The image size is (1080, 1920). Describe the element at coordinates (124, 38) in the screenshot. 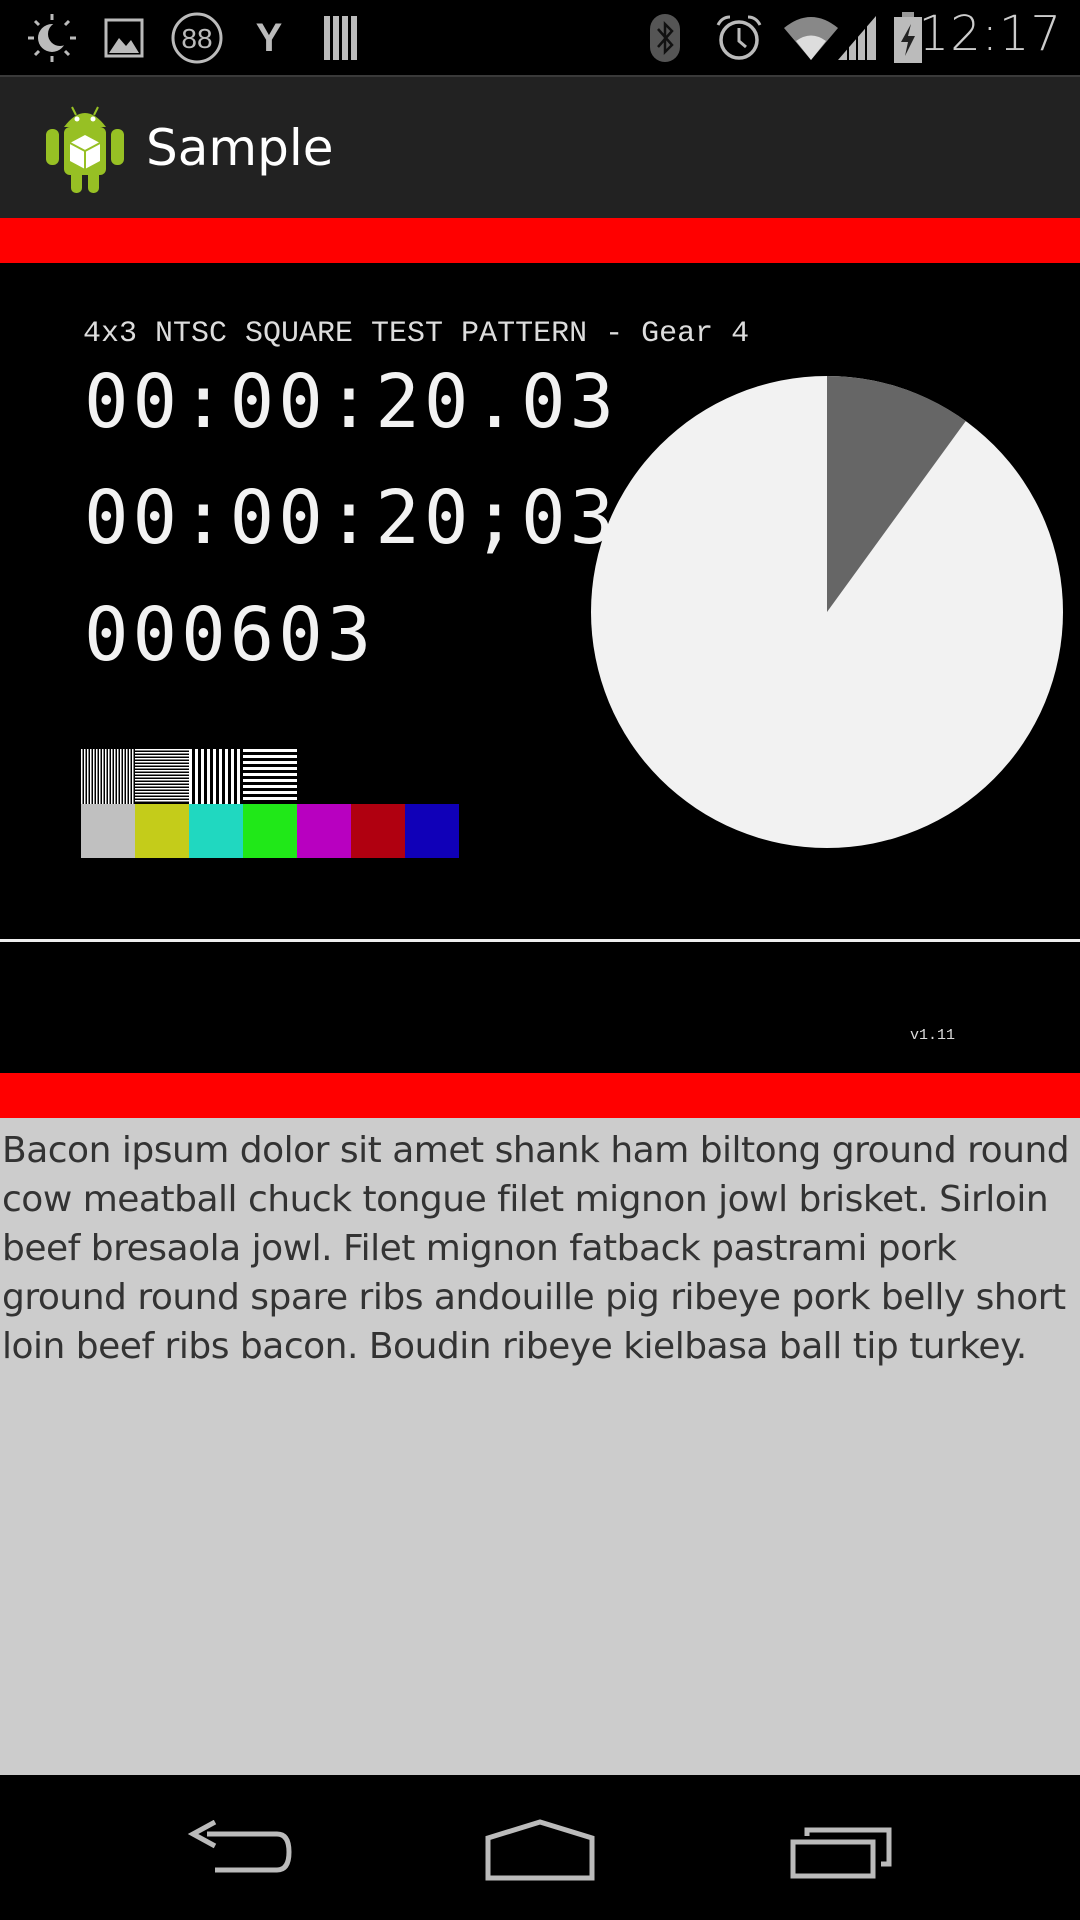

I see `image-icon` at that location.